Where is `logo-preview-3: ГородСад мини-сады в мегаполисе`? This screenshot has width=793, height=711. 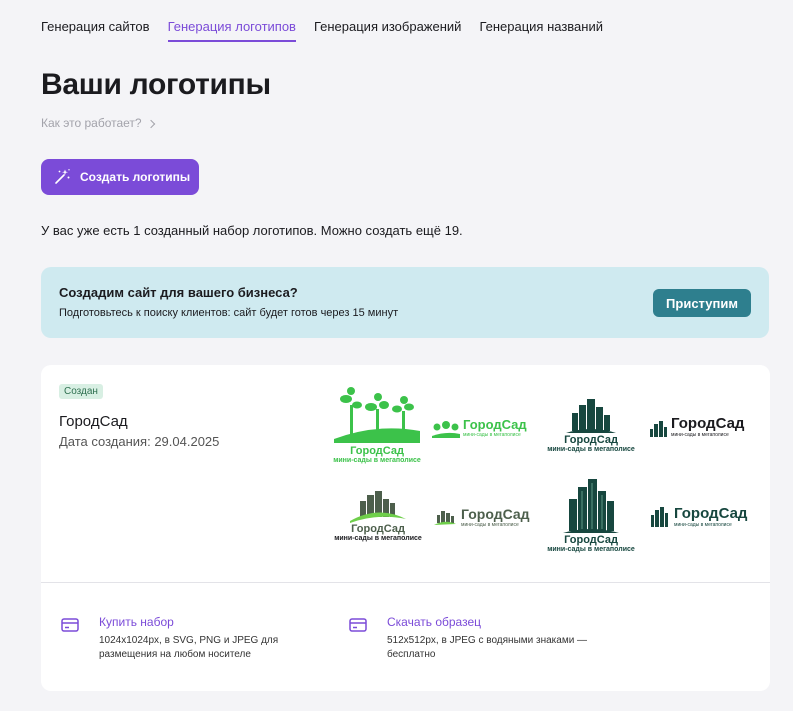 logo-preview-3: ГородСад мини-сады в мегаполисе is located at coordinates (591, 428).